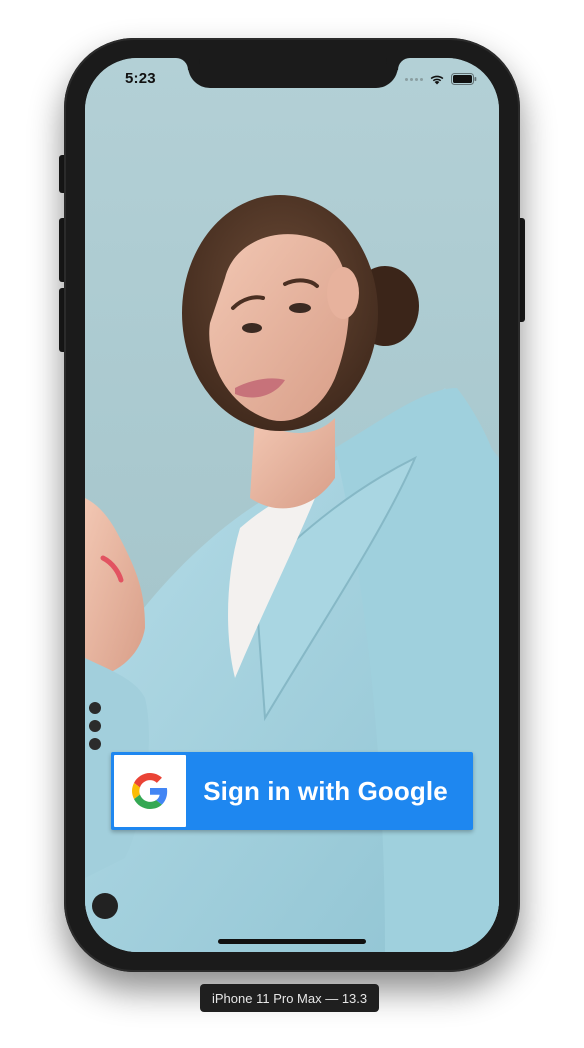  I want to click on google-sign-in-button: Sign in with Google, so click(292, 791).